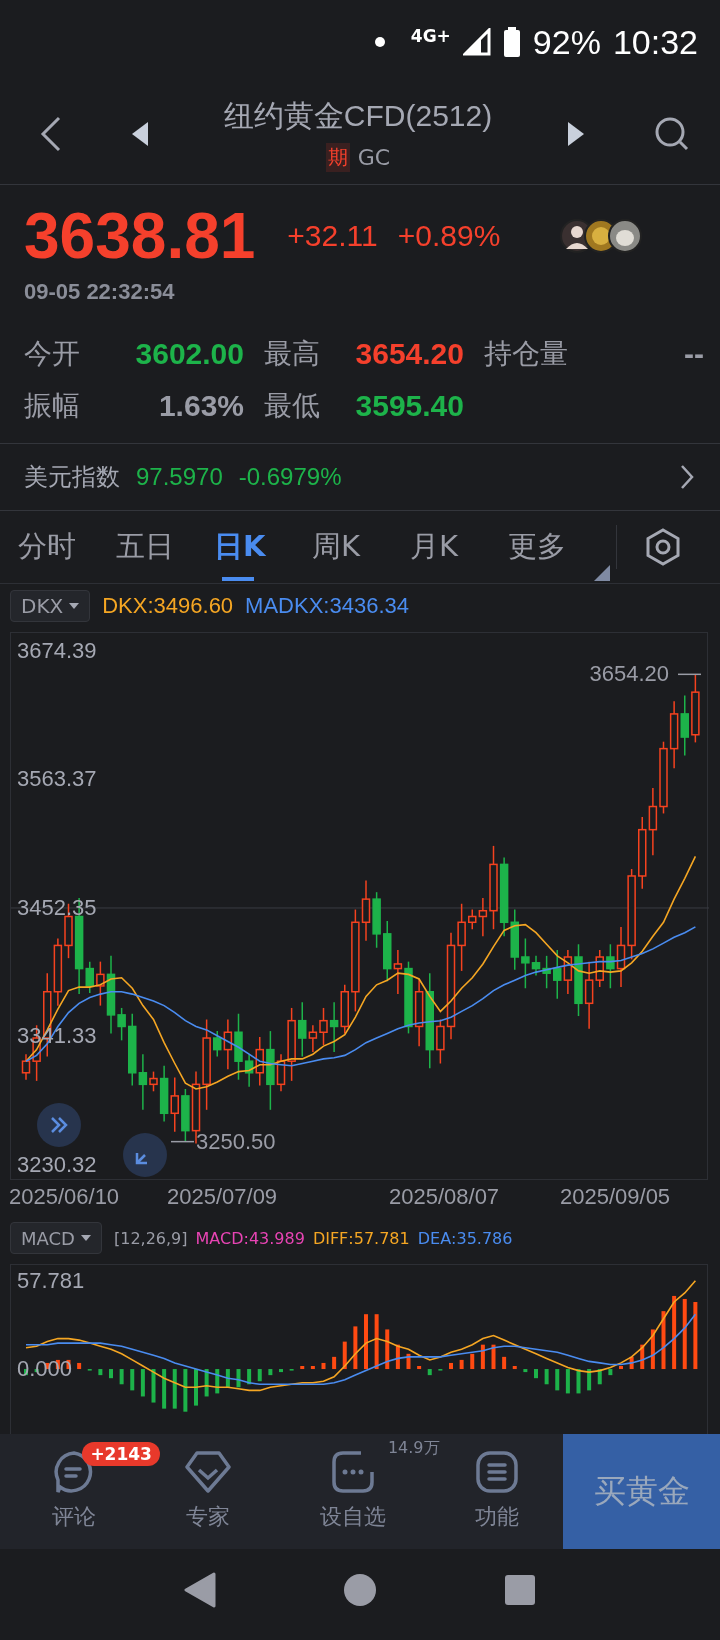 The height and width of the screenshot is (1640, 720). Describe the element at coordinates (444, 1197) in the screenshot. I see `date-label: 2025/08/07` at that location.